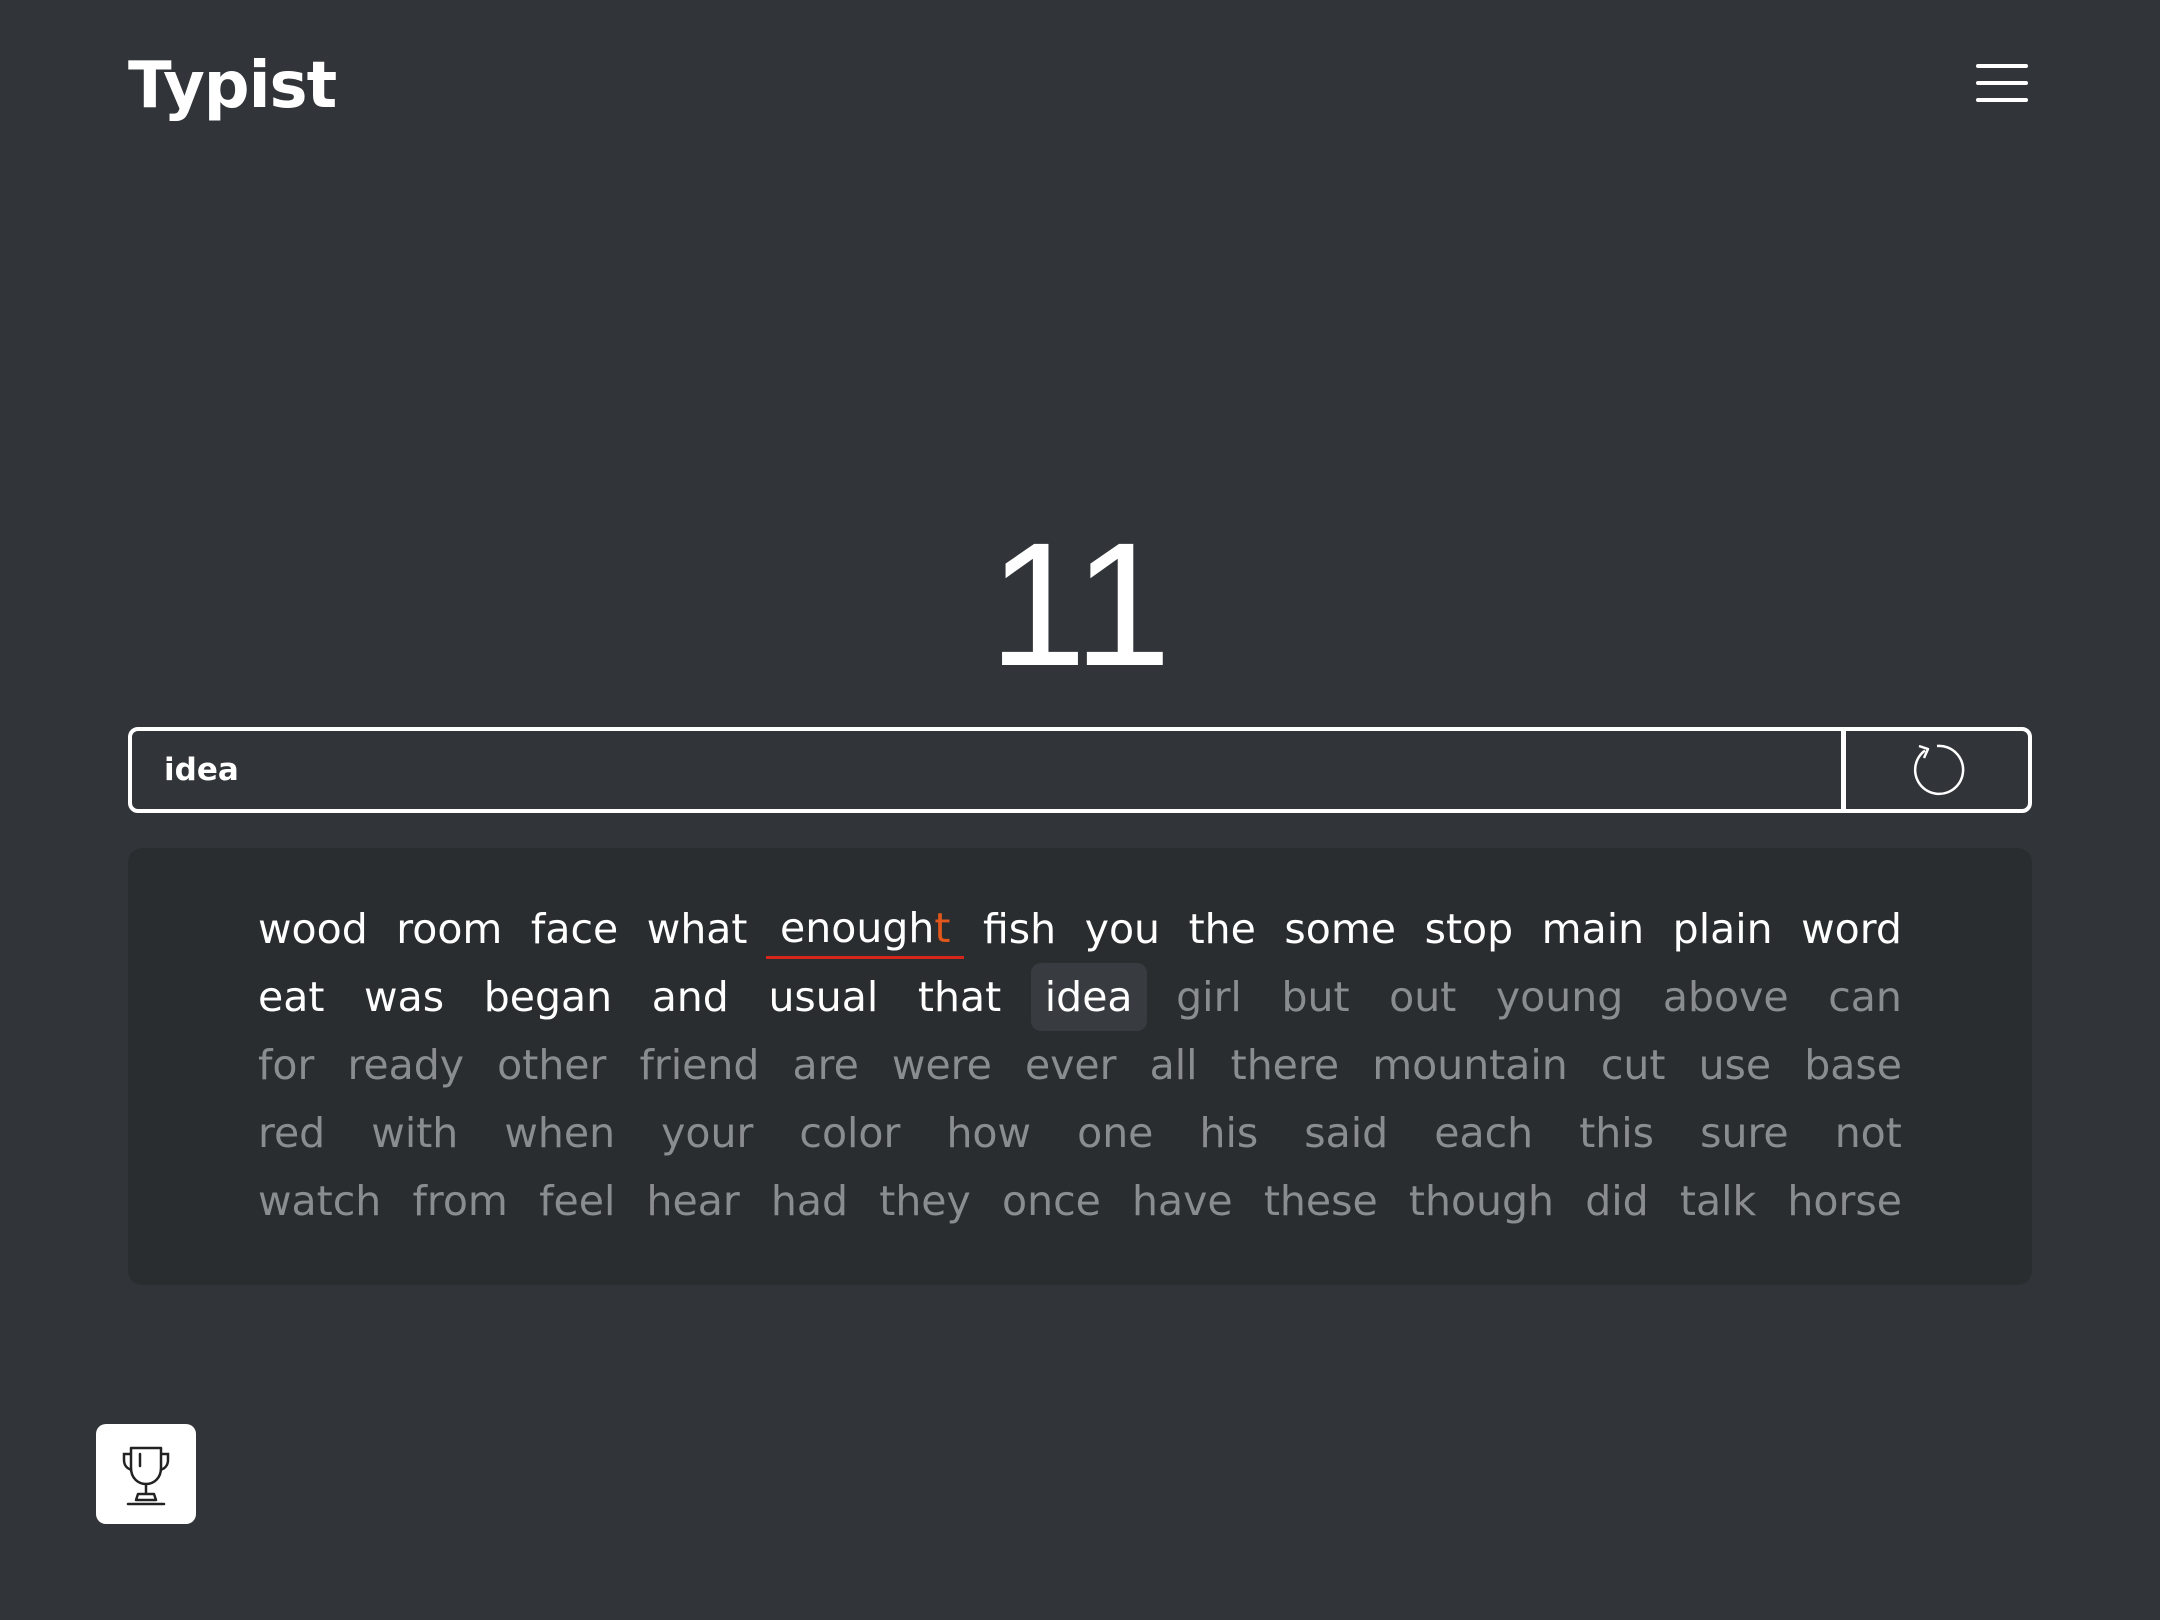  I want to click on word-text: was, so click(404, 997).